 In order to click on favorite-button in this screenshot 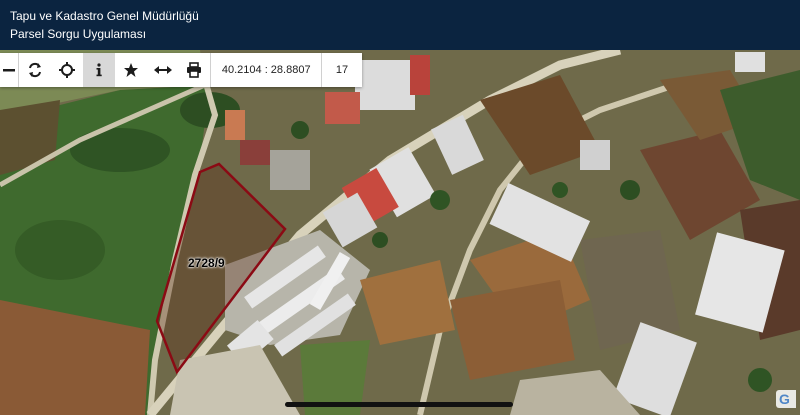, I will do `click(131, 70)`.